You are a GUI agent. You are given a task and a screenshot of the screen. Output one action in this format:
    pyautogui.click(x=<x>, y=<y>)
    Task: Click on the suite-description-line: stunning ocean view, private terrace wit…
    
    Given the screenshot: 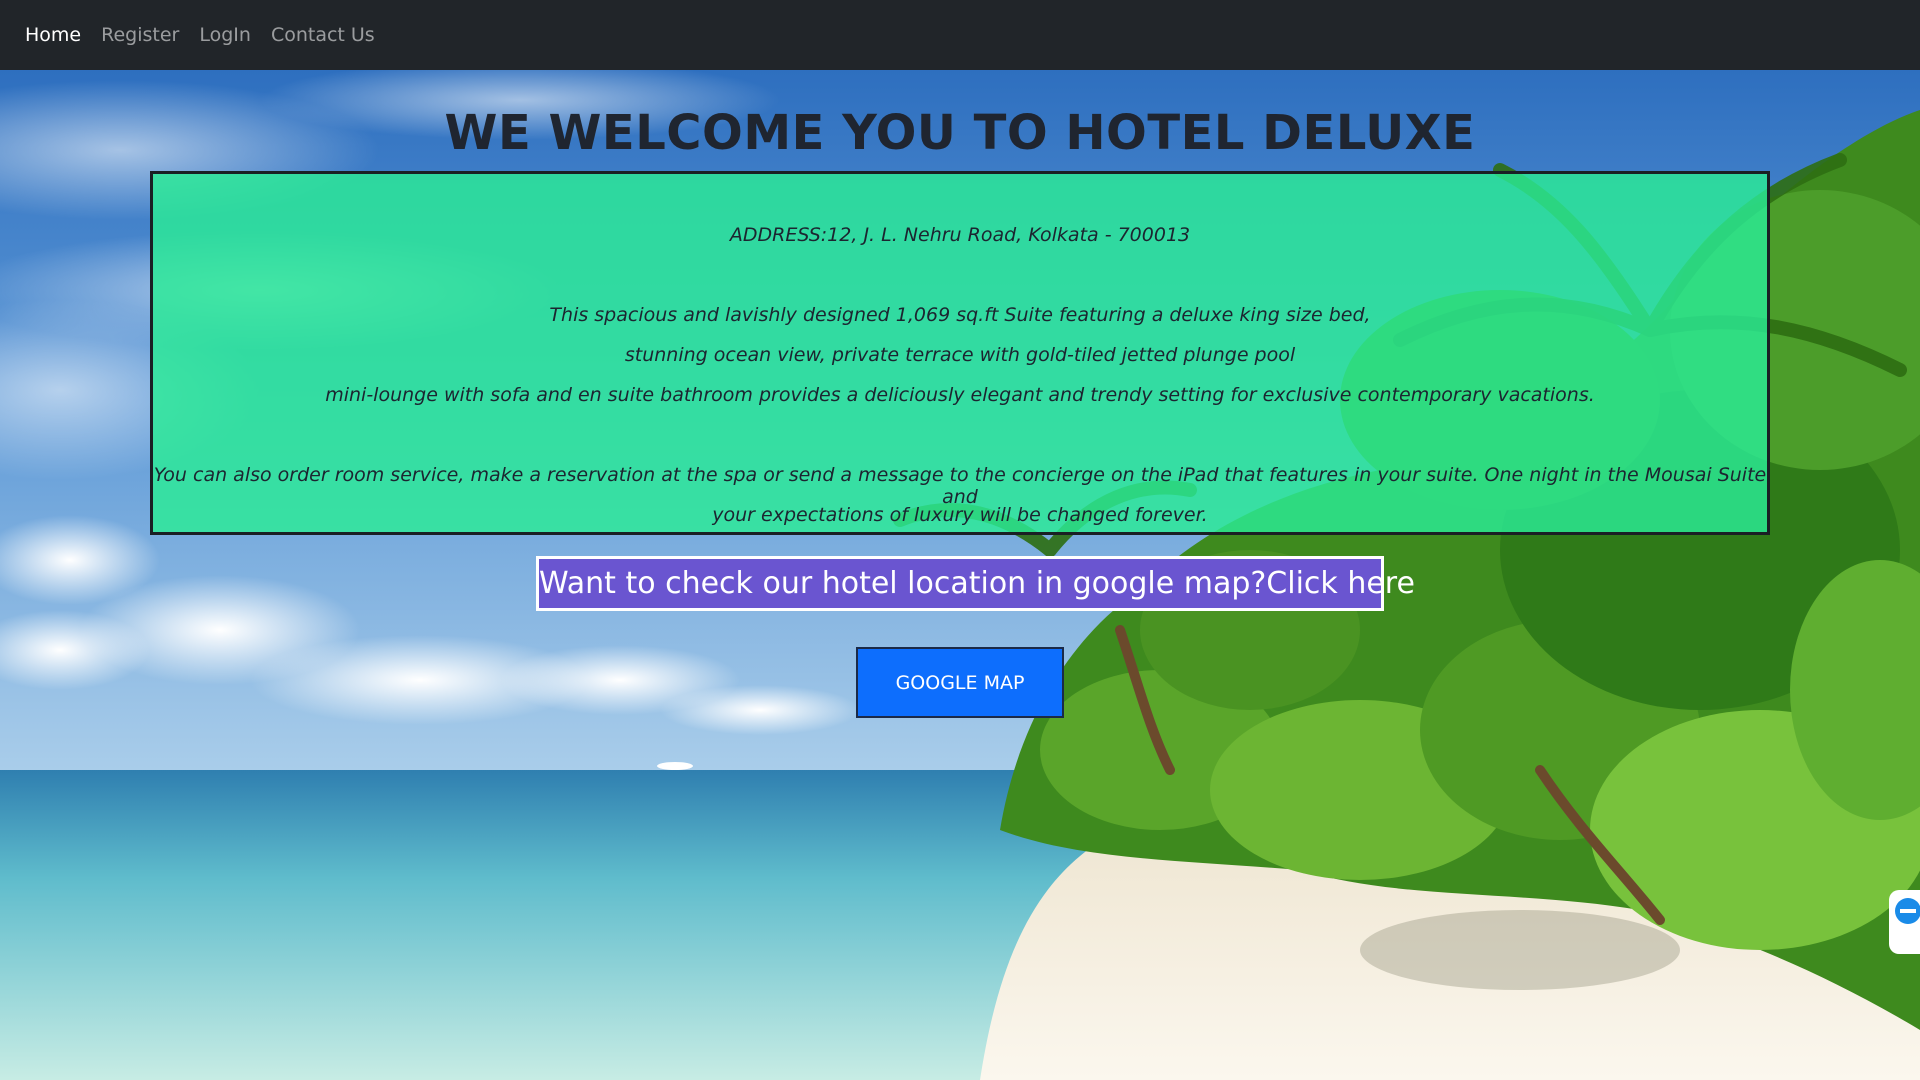 What is the action you would take?
    pyautogui.click(x=960, y=355)
    